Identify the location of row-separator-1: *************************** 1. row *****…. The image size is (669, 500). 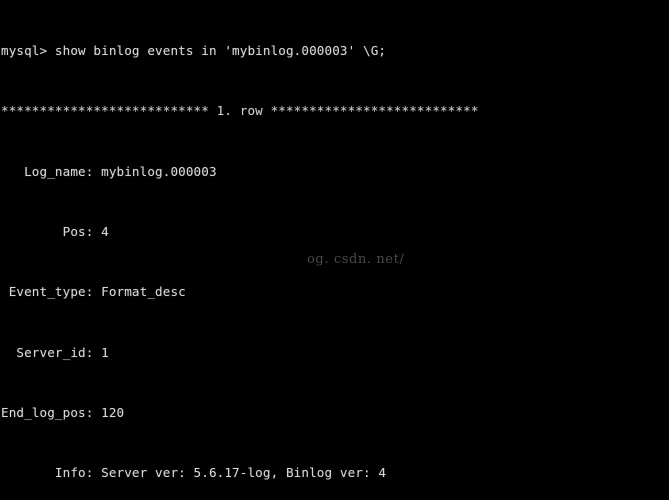
(240, 111).